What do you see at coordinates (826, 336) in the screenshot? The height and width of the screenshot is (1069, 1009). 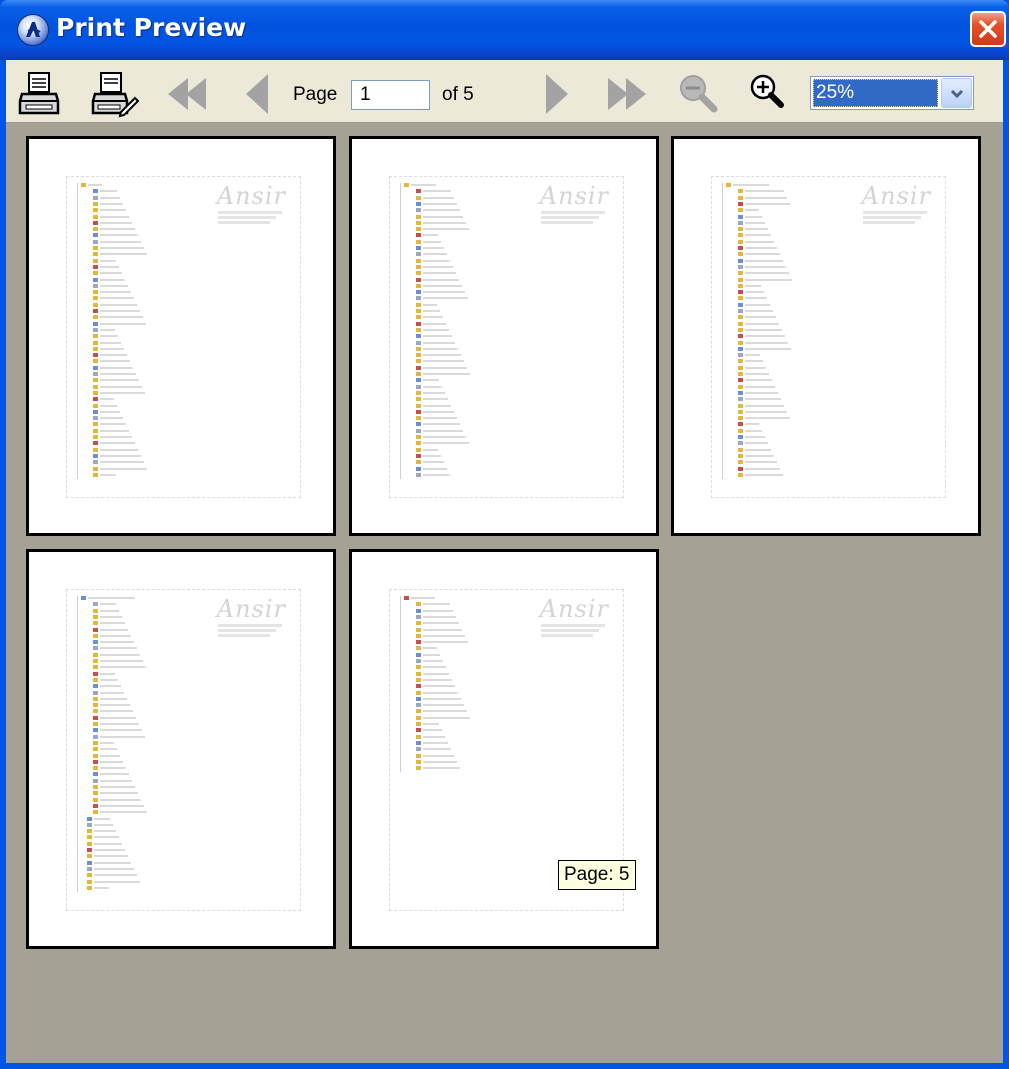 I see `page-thumbnail-3: Ansir` at bounding box center [826, 336].